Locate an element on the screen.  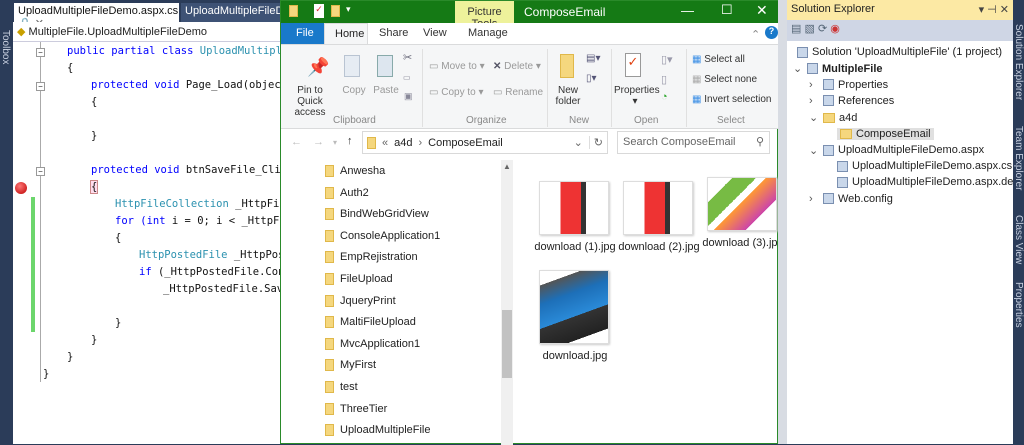
file-name: download (2).jpg is located at coordinates (659, 247).